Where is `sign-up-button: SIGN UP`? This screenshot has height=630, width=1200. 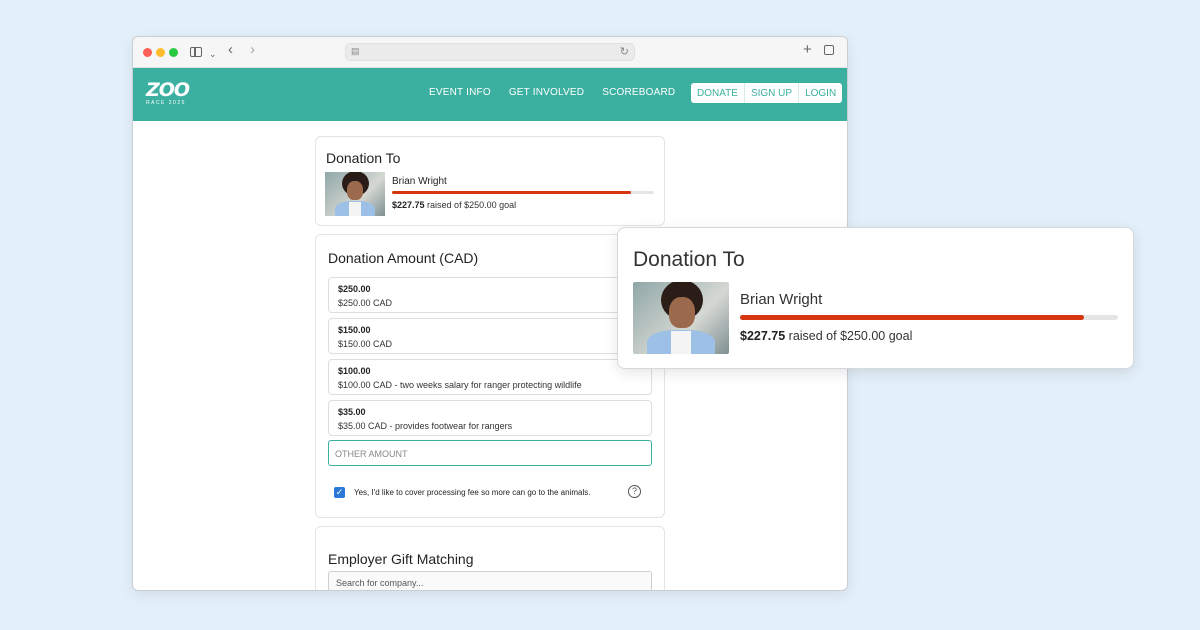 sign-up-button: SIGN UP is located at coordinates (772, 93).